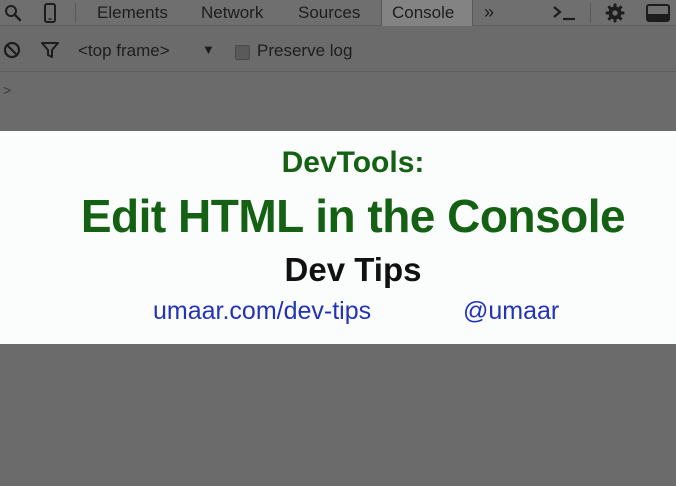  Describe the element at coordinates (50, 50) in the screenshot. I see `filter-icon` at that location.